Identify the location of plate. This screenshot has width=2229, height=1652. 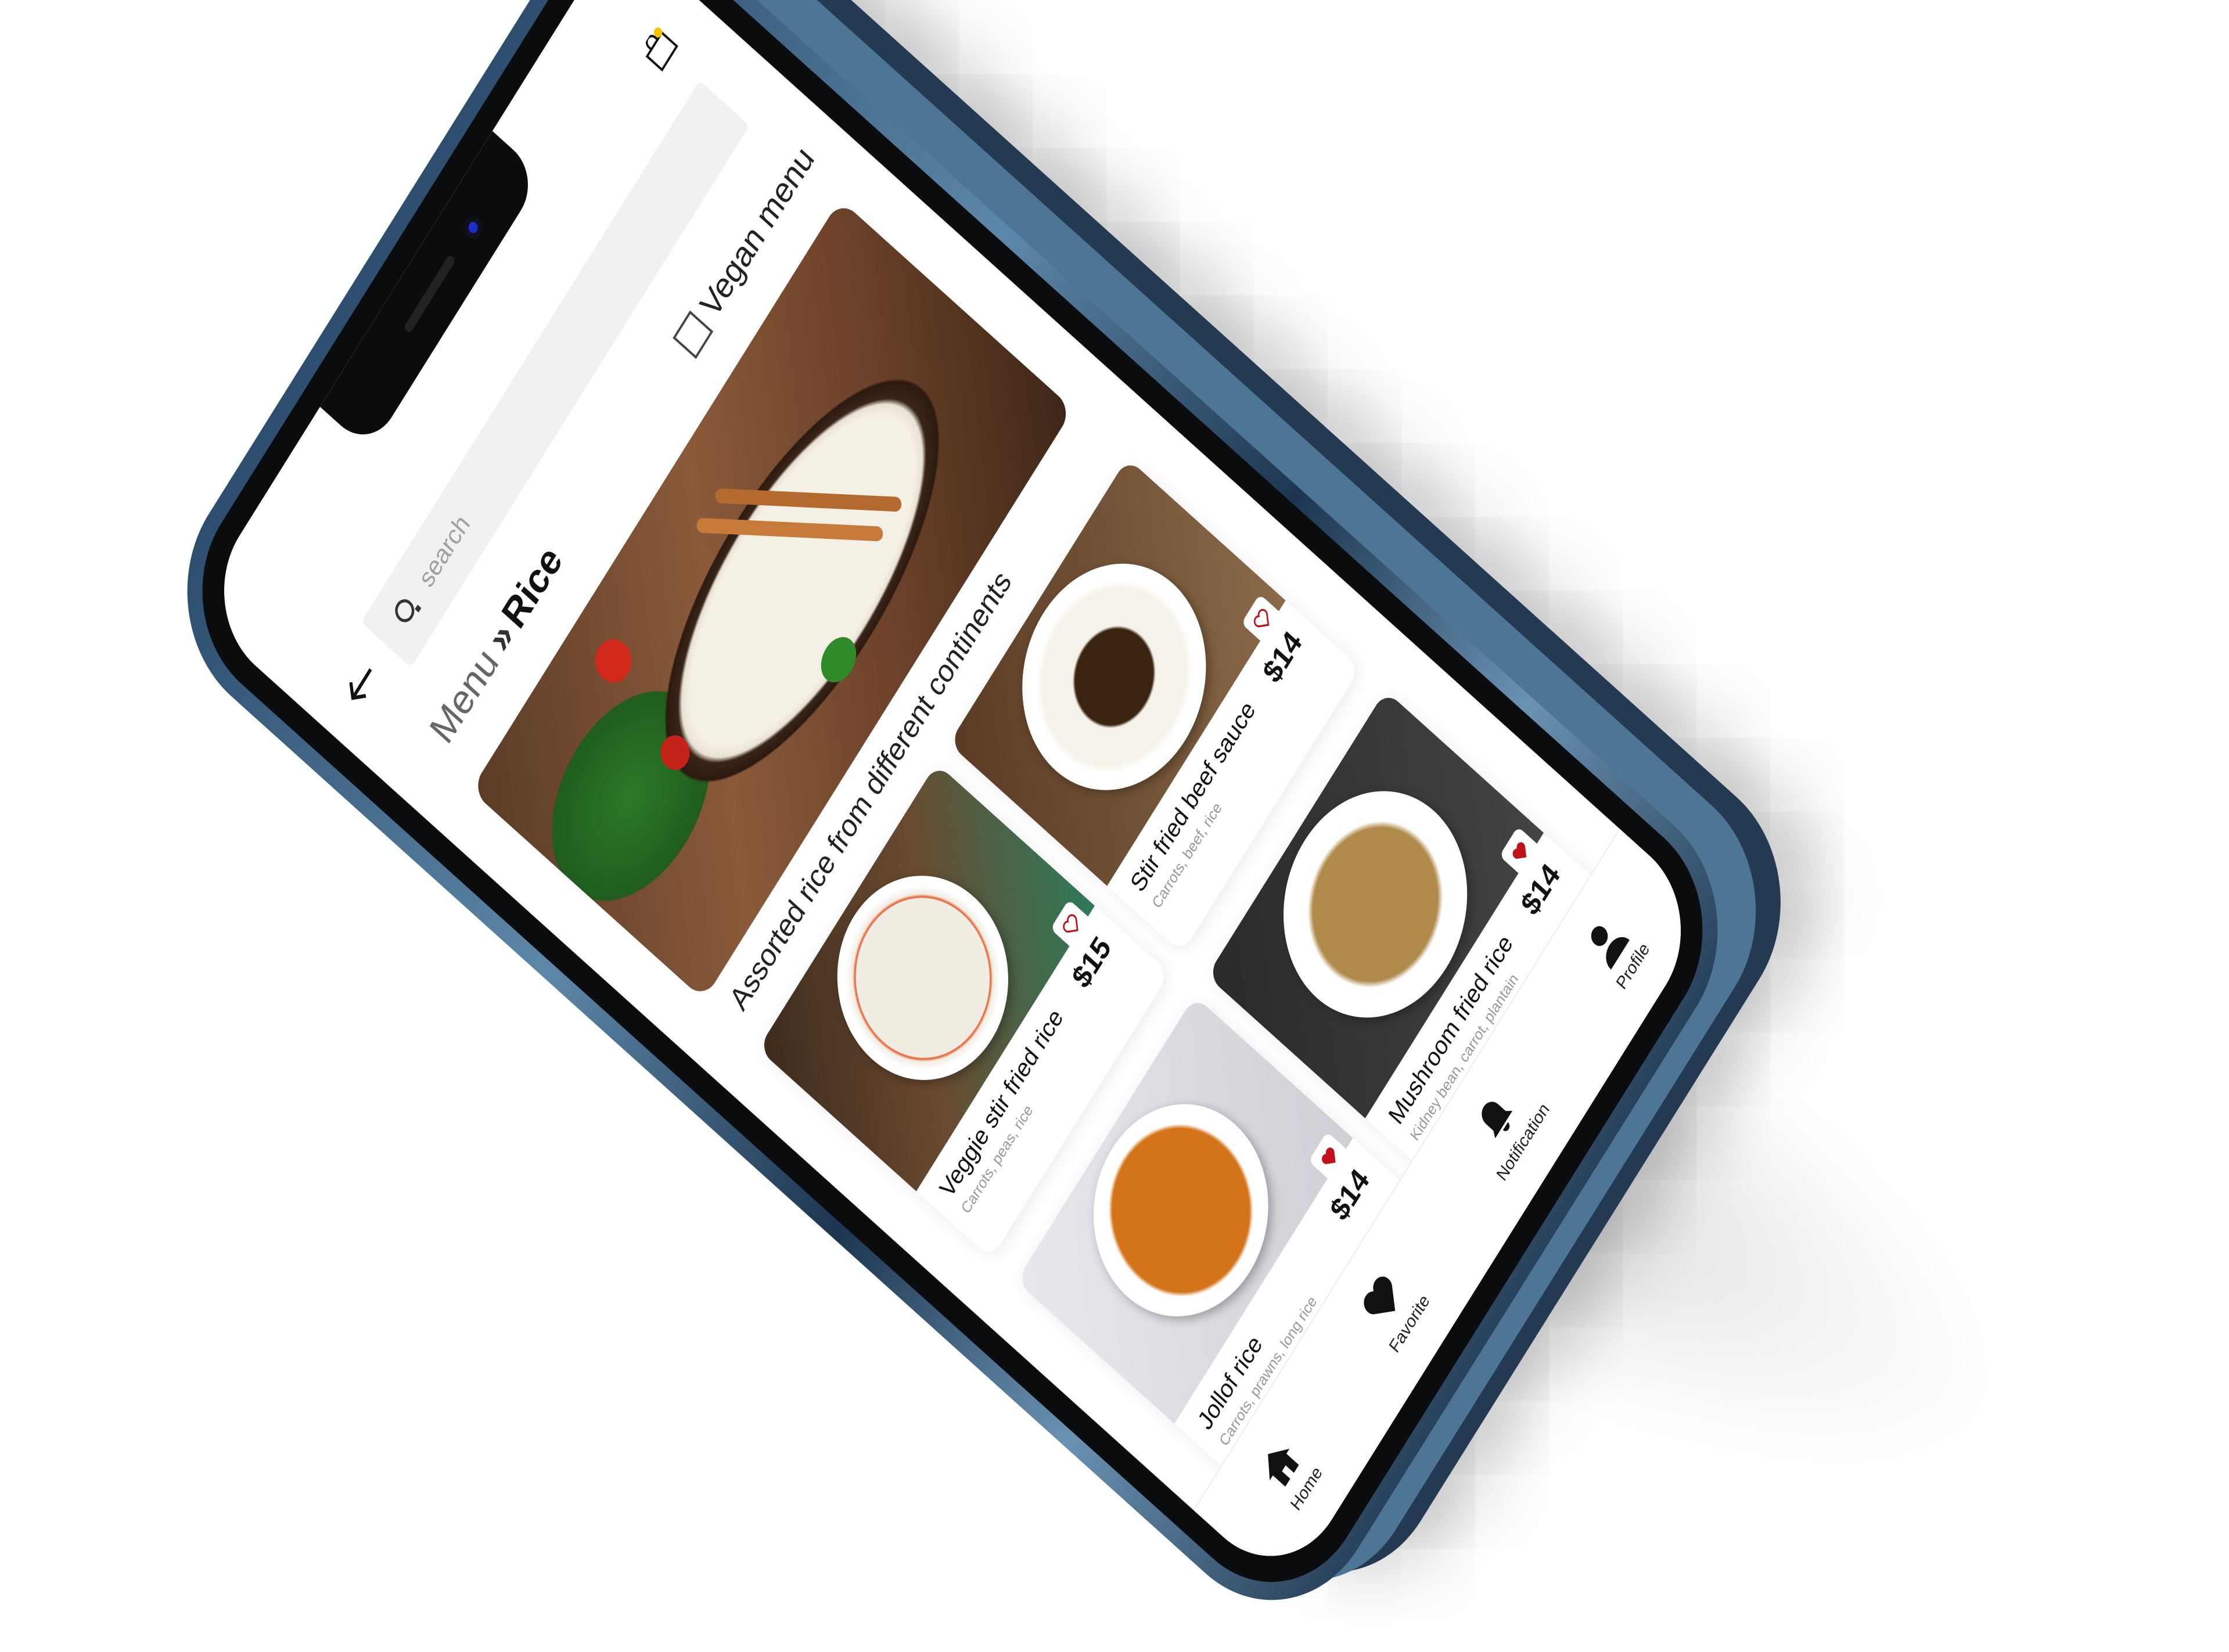
(1181, 1210).